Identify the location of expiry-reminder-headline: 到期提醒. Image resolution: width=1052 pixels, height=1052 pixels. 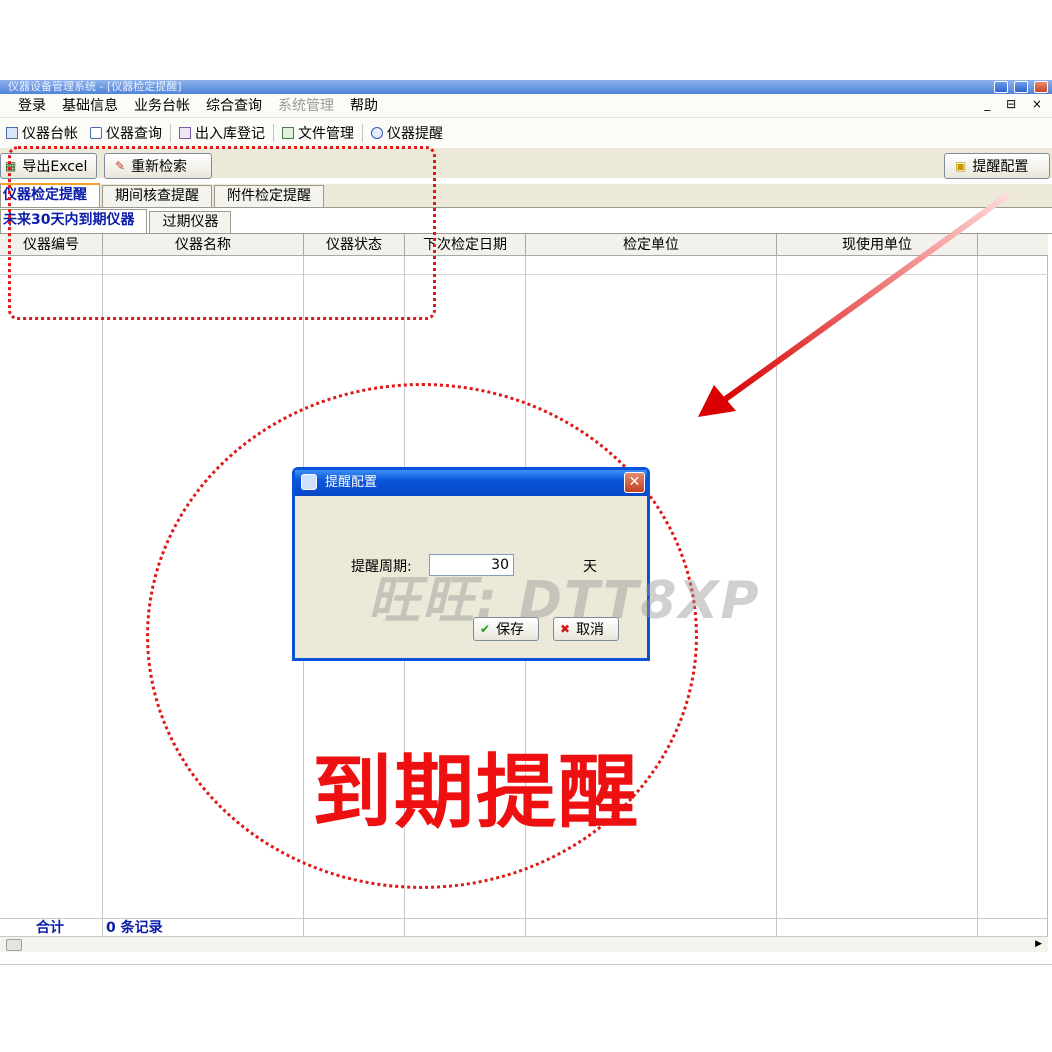
(476, 792).